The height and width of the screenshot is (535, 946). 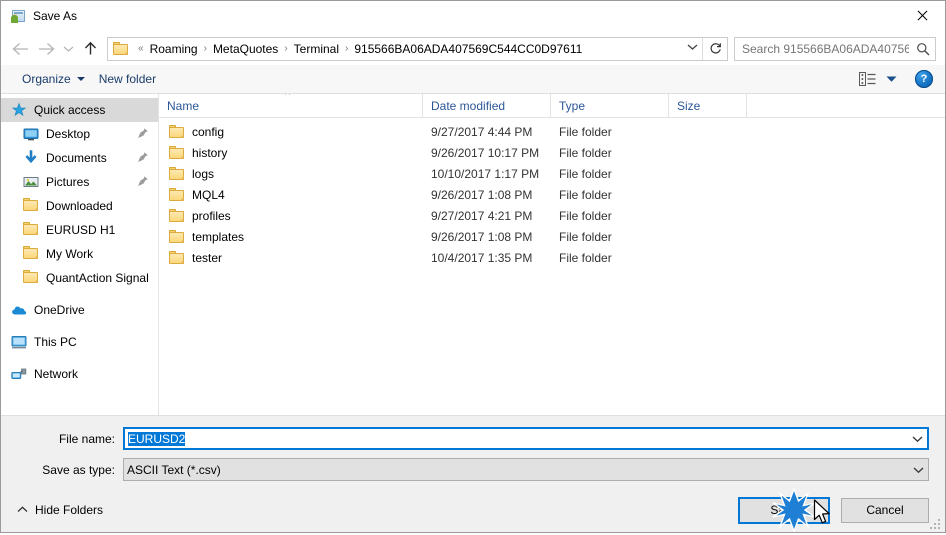 What do you see at coordinates (97, 278) in the screenshot?
I see `sidebar-item-label: QuantAction Signal` at bounding box center [97, 278].